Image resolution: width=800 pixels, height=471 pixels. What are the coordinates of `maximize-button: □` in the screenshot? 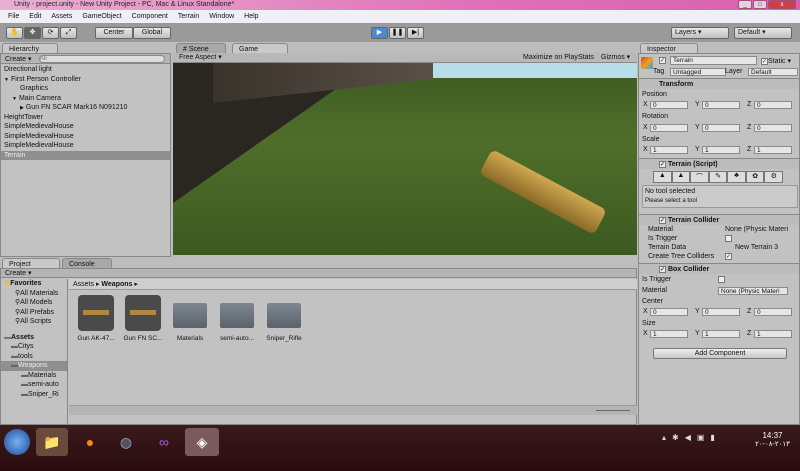 It's located at (760, 4).